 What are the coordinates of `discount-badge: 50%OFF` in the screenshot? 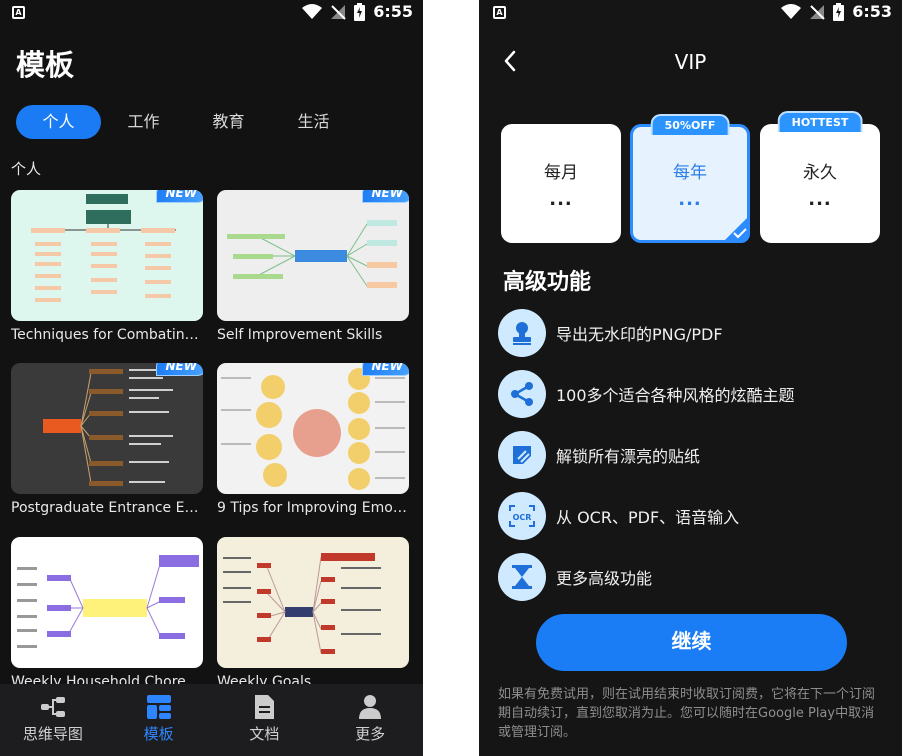 It's located at (690, 124).